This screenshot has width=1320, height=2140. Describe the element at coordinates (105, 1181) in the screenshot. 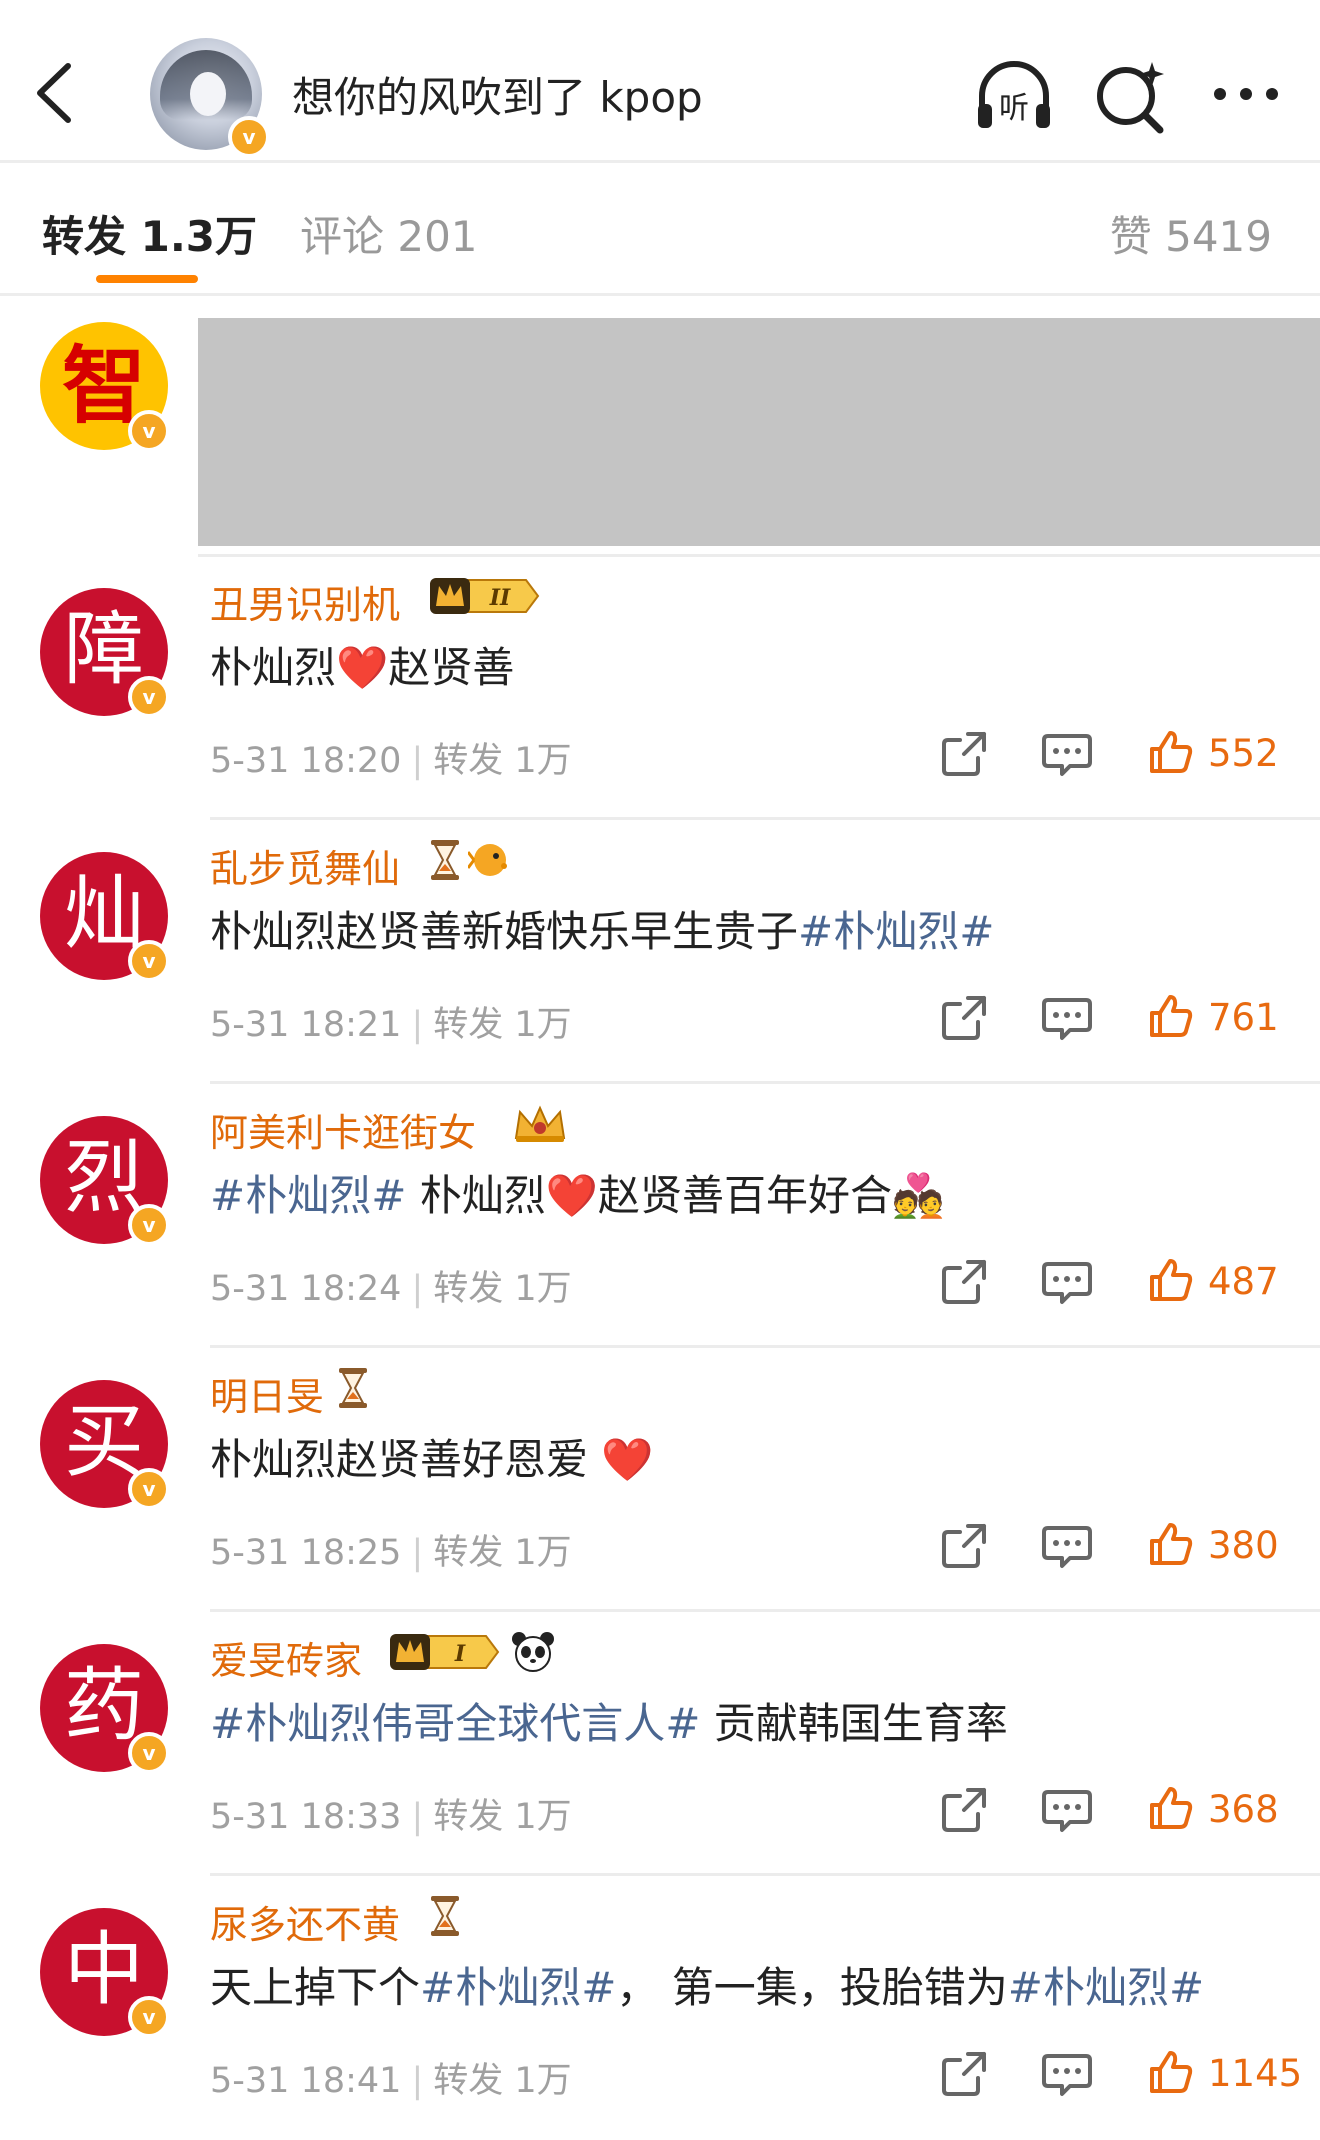

I see `avatar: 烈v` at that location.